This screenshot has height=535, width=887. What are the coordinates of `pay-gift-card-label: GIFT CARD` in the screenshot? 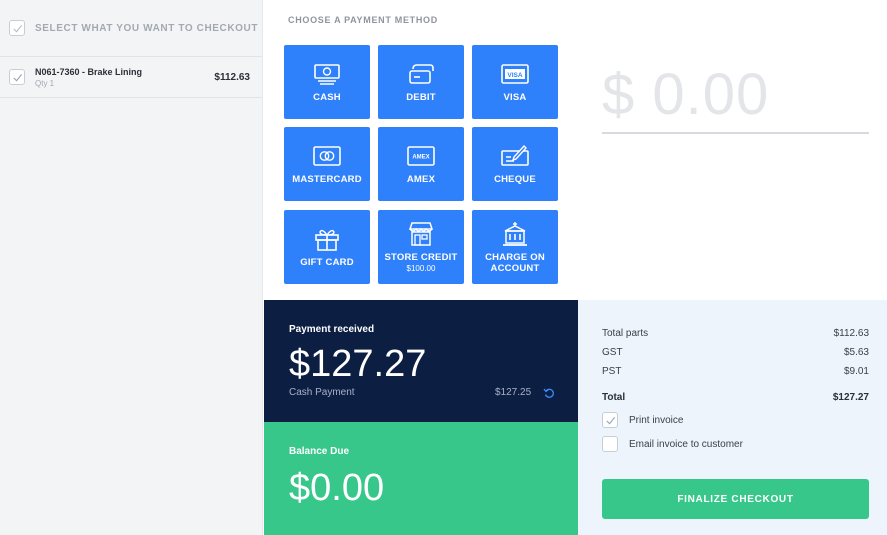 It's located at (327, 262).